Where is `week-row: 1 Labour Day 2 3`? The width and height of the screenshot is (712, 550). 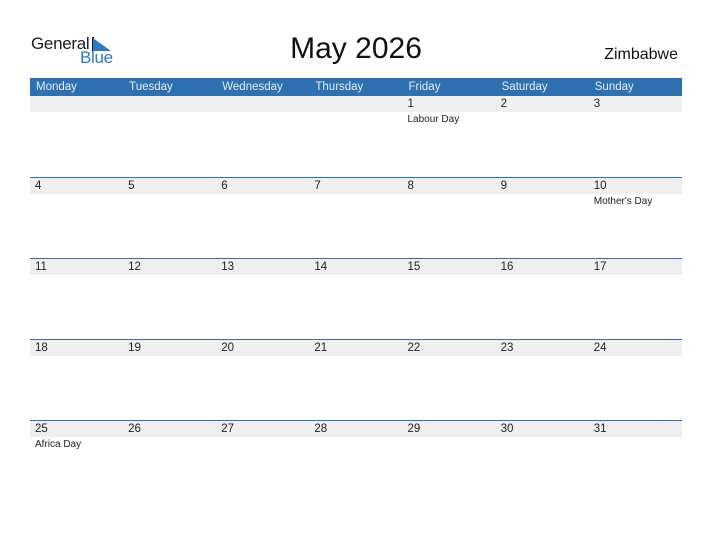
week-row: 1 Labour Day 2 3 is located at coordinates (356, 136).